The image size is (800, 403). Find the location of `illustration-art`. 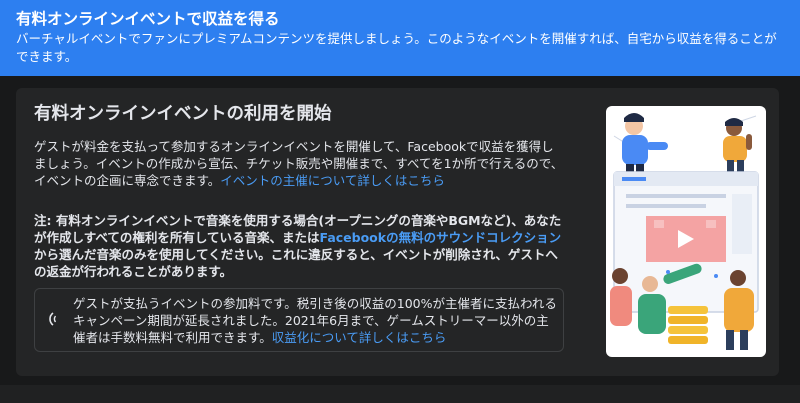

illustration-art is located at coordinates (684, 231).